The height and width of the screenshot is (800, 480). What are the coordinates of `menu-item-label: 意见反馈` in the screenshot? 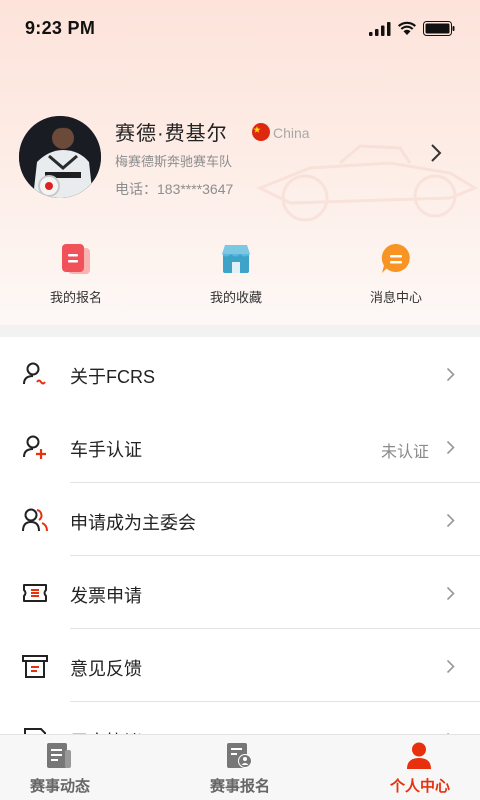 It's located at (106, 669).